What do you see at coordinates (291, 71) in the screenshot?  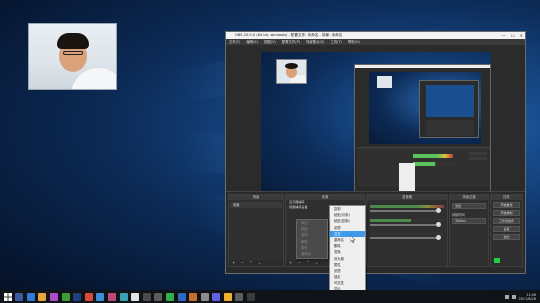 I see `preview-webcam` at bounding box center [291, 71].